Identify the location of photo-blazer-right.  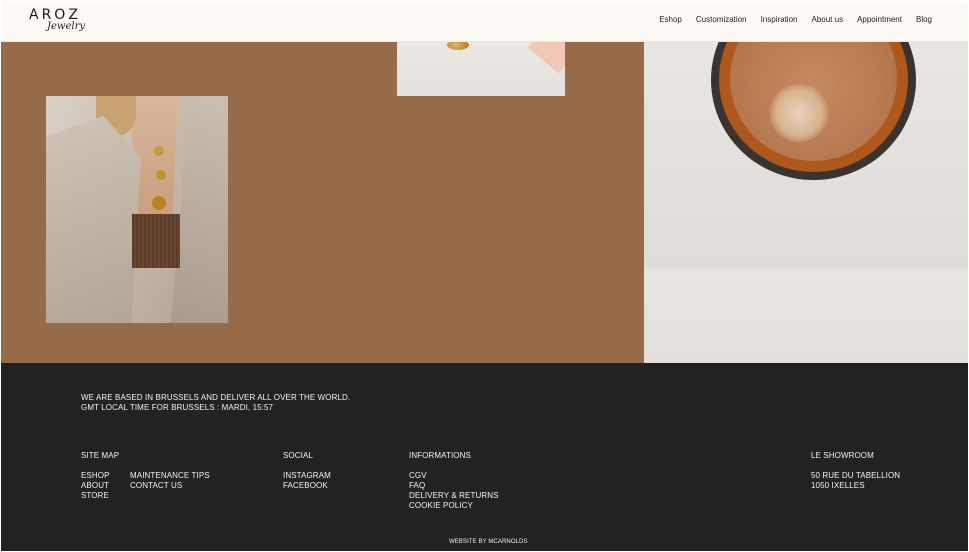
(199, 209).